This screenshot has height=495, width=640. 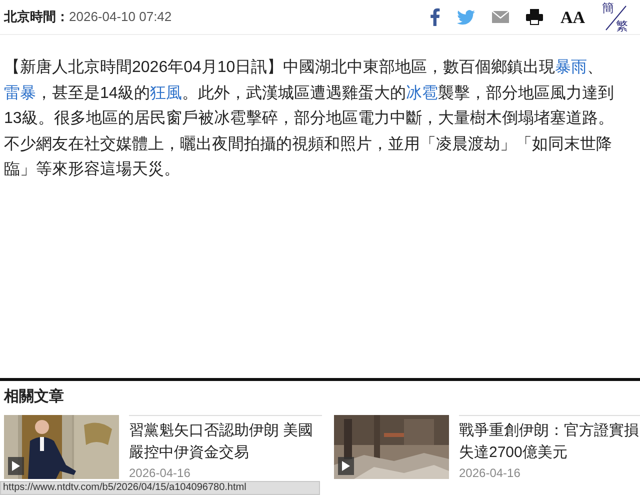 I want to click on article-link: 冰雹, so click(x=422, y=93).